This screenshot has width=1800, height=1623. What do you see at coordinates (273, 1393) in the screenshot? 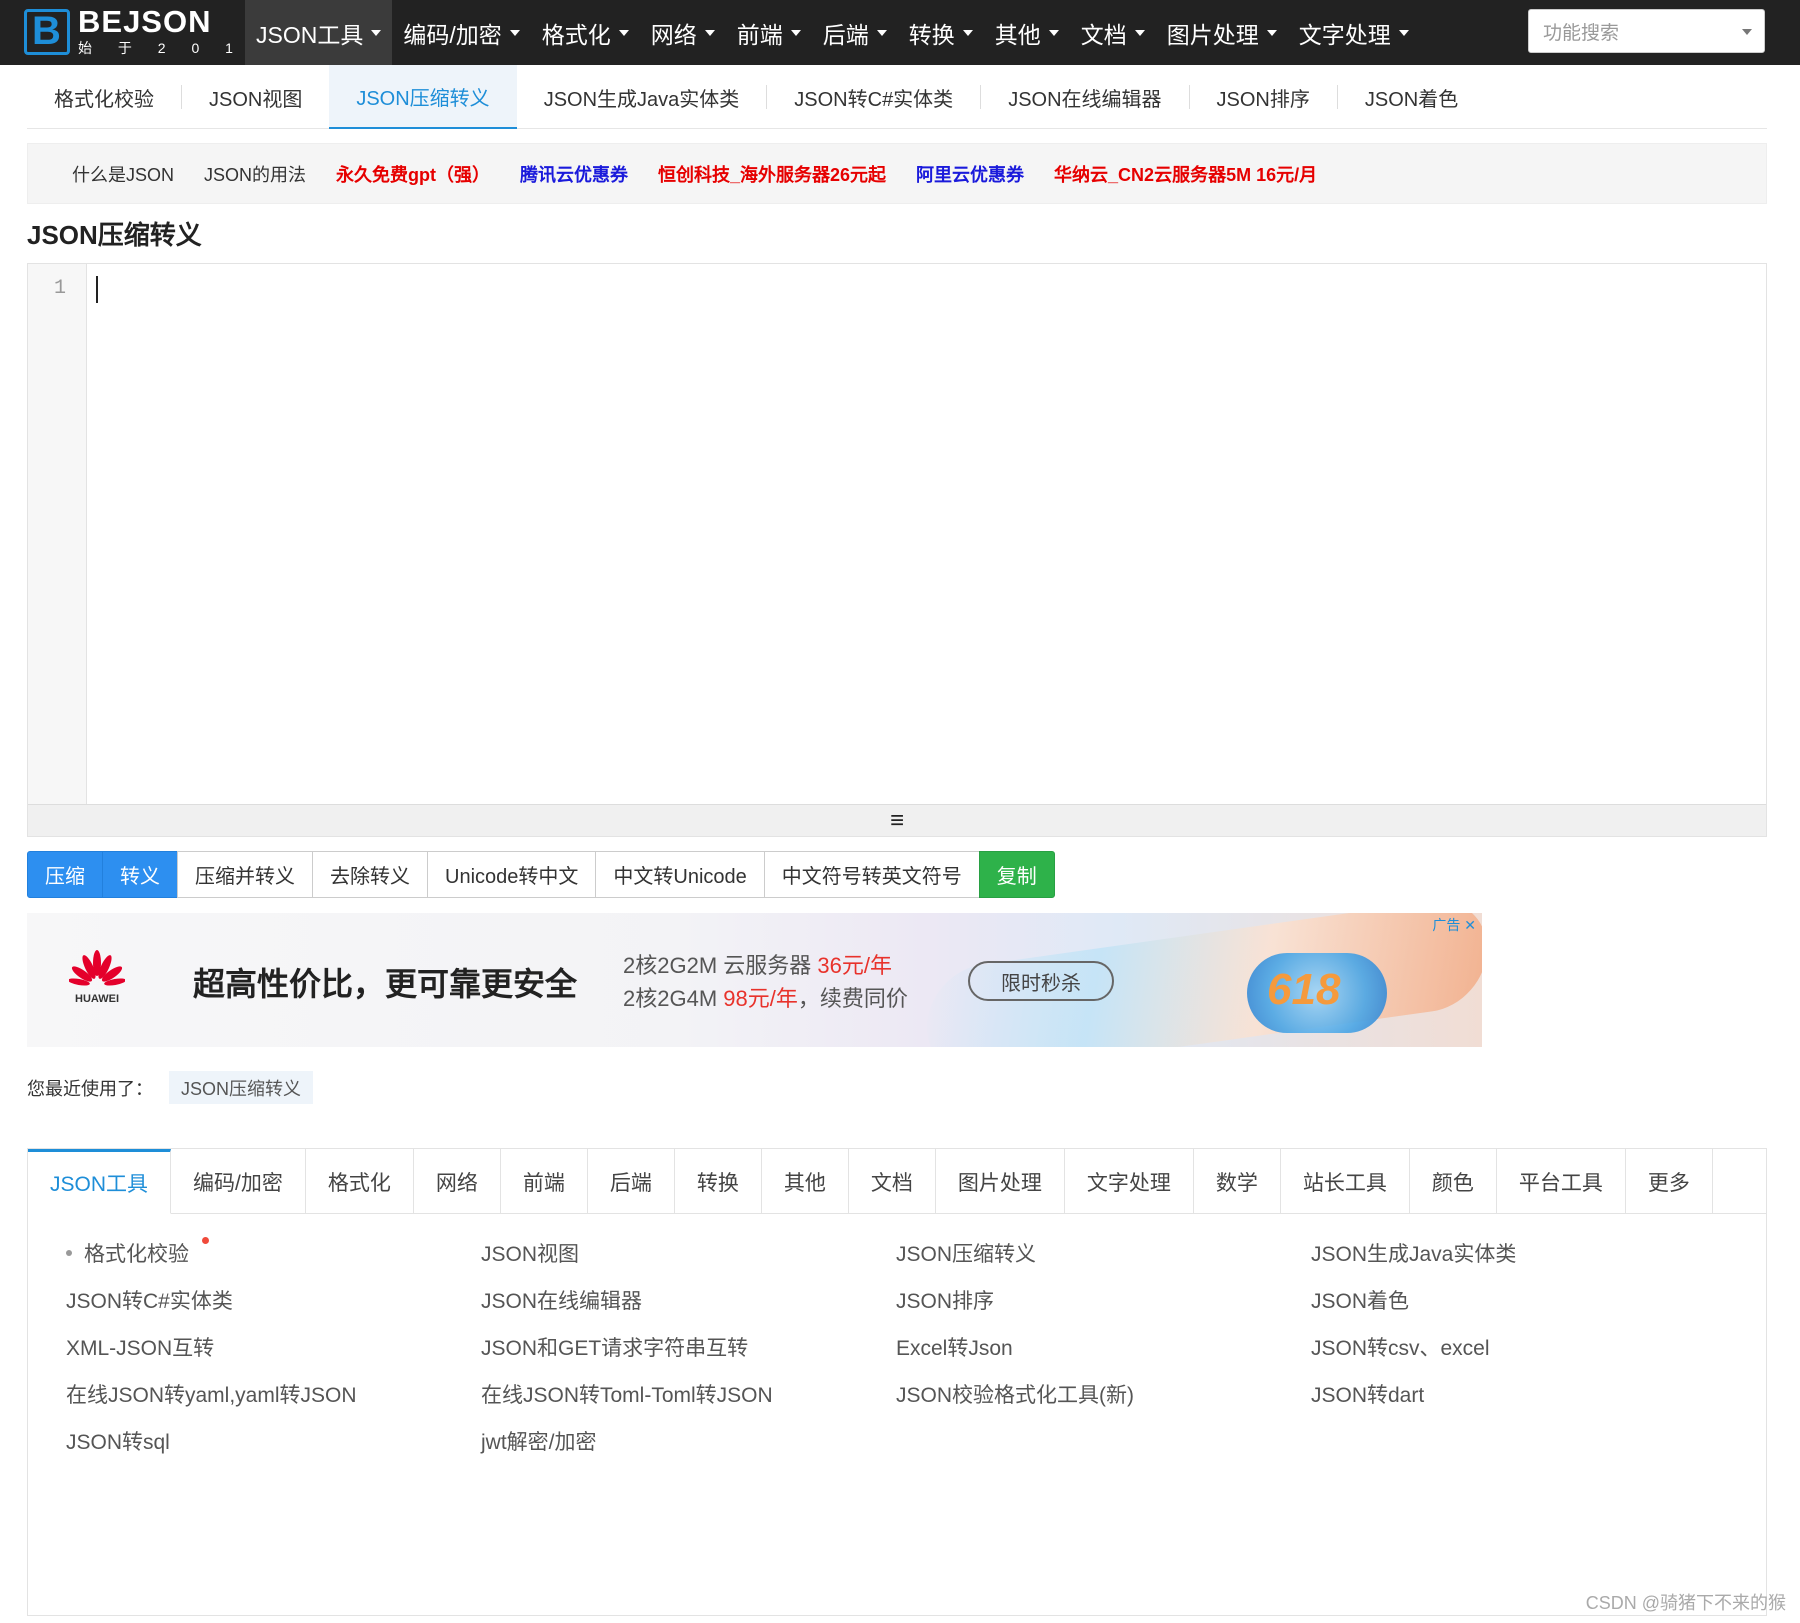
I see `tool-link: 在线JSON转yaml,yaml转JSON` at bounding box center [273, 1393].